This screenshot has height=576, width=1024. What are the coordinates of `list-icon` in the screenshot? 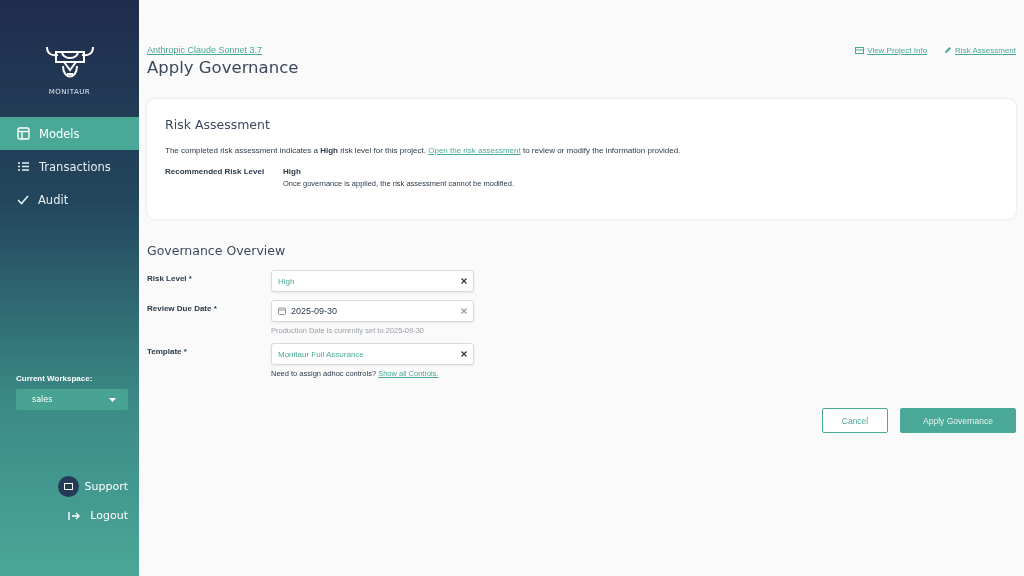 It's located at (23, 166).